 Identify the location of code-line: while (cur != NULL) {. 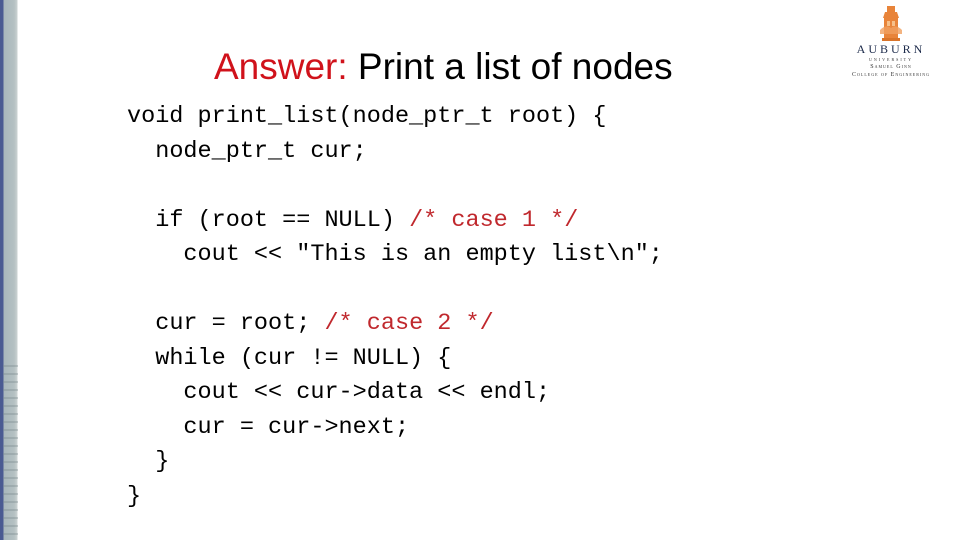
(395, 359).